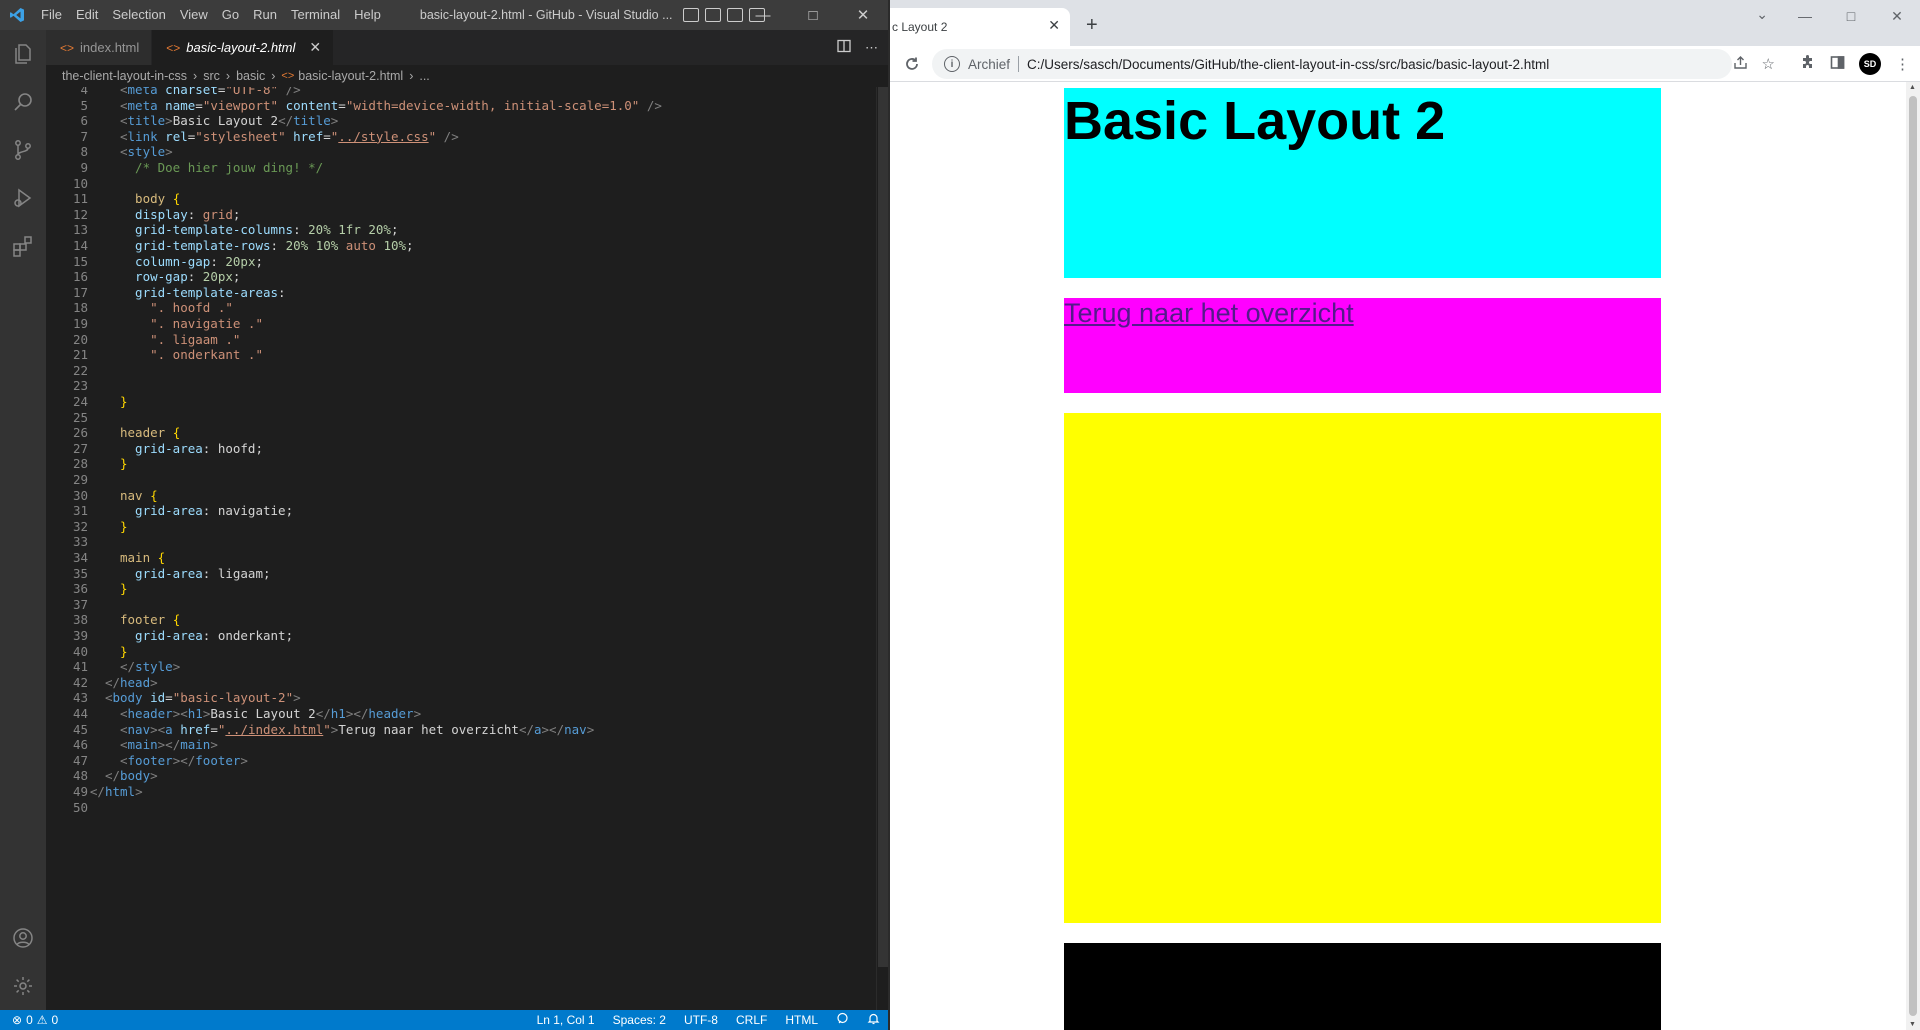 Image resolution: width=1920 pixels, height=1030 pixels. I want to click on run-debug-icon, so click(23, 198).